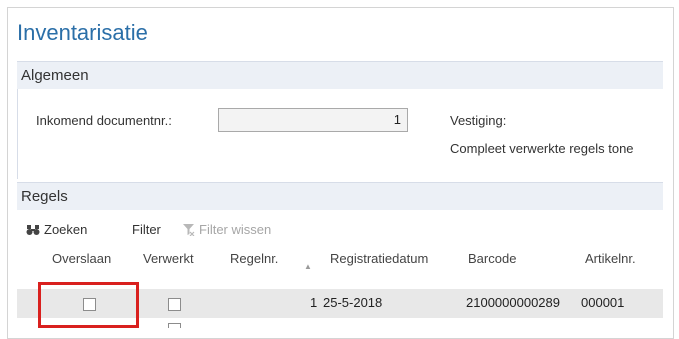 The image size is (679, 339). I want to click on filter-button: Filter, so click(146, 229).